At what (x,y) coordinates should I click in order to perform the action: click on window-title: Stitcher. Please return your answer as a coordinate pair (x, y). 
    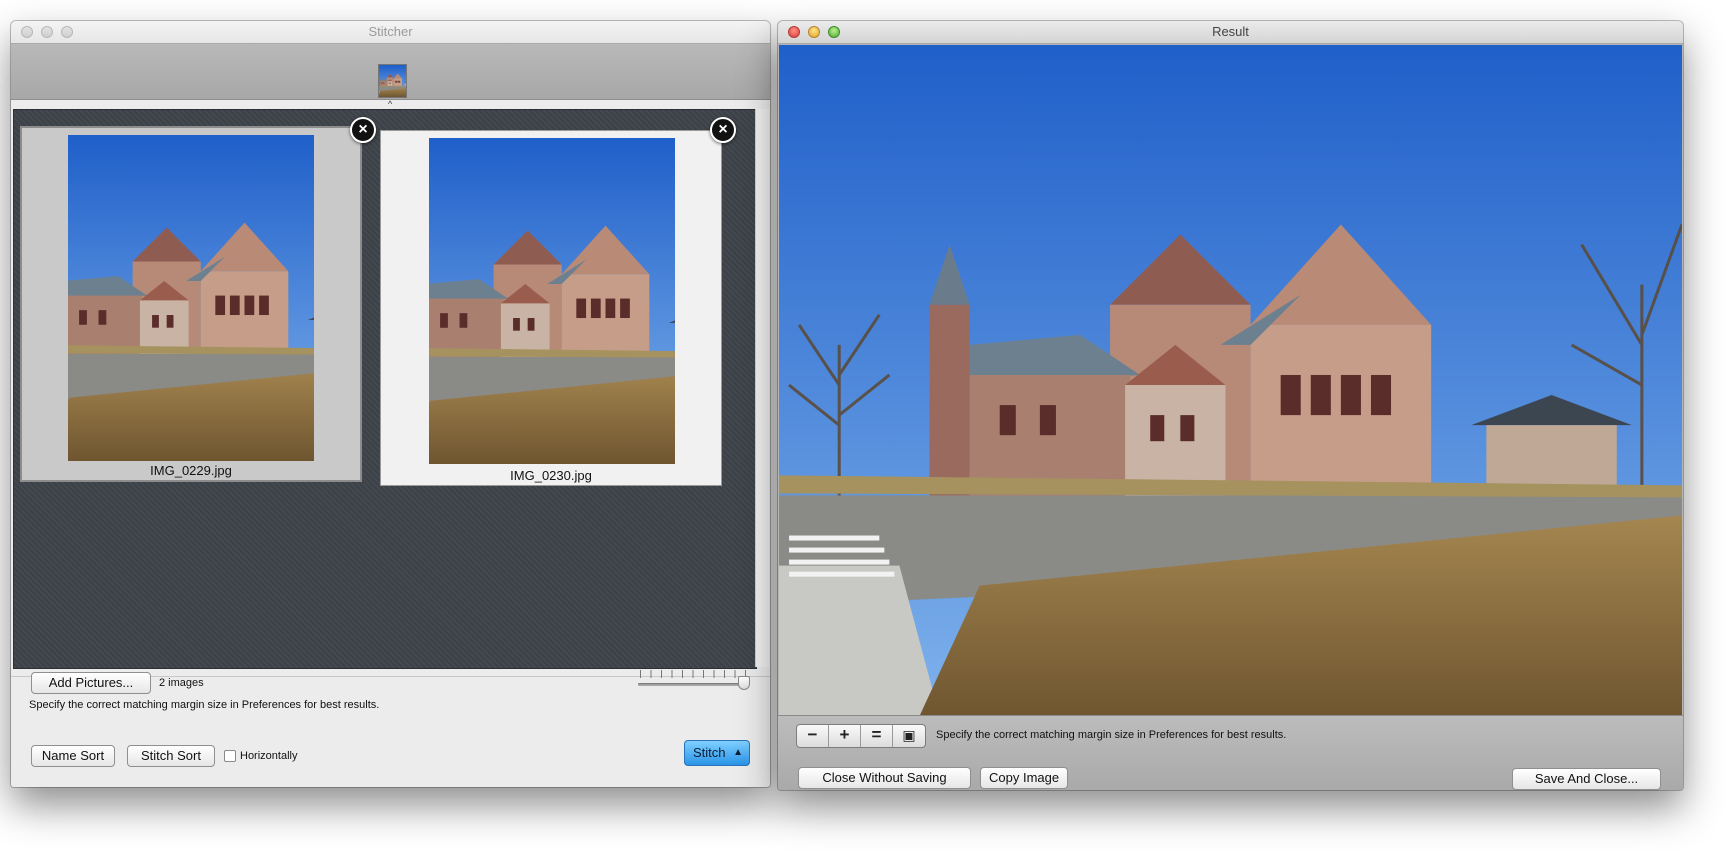
    Looking at the image, I should click on (390, 31).